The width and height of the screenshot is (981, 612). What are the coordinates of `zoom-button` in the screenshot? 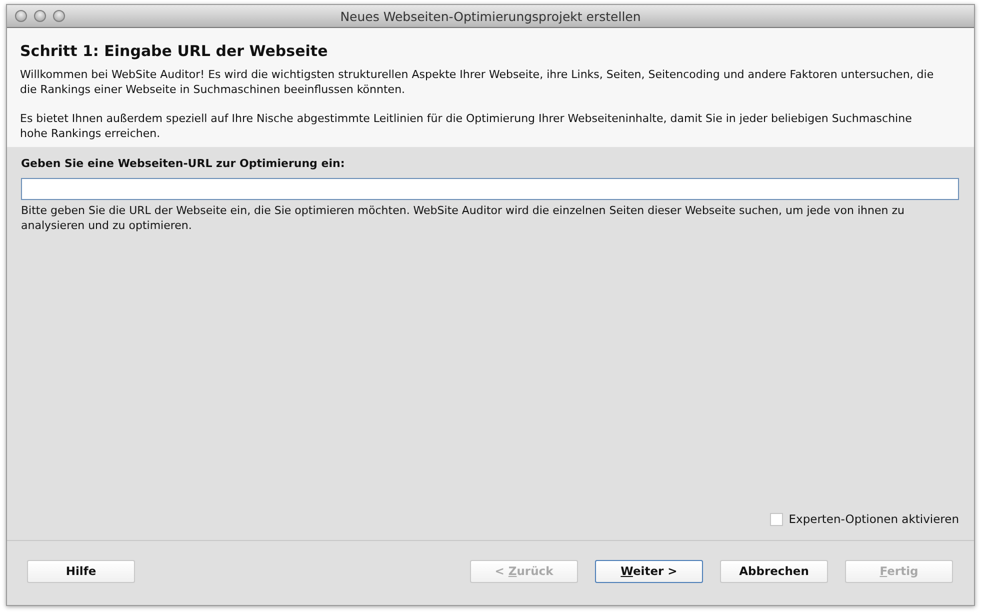 It's located at (59, 16).